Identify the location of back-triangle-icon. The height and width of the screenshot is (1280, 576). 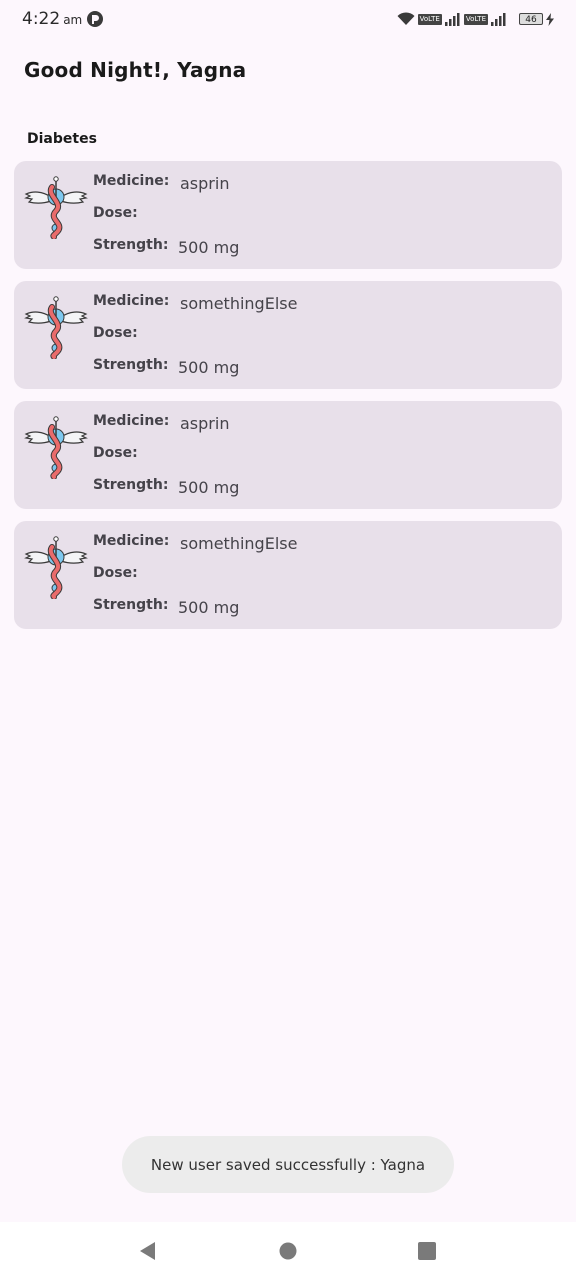
(148, 1251).